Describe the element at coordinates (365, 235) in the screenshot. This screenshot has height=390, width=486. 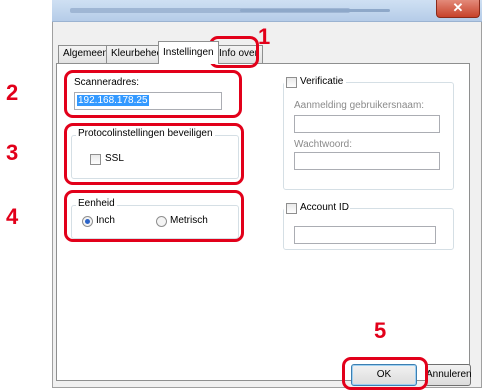
I see `account-id-input` at that location.